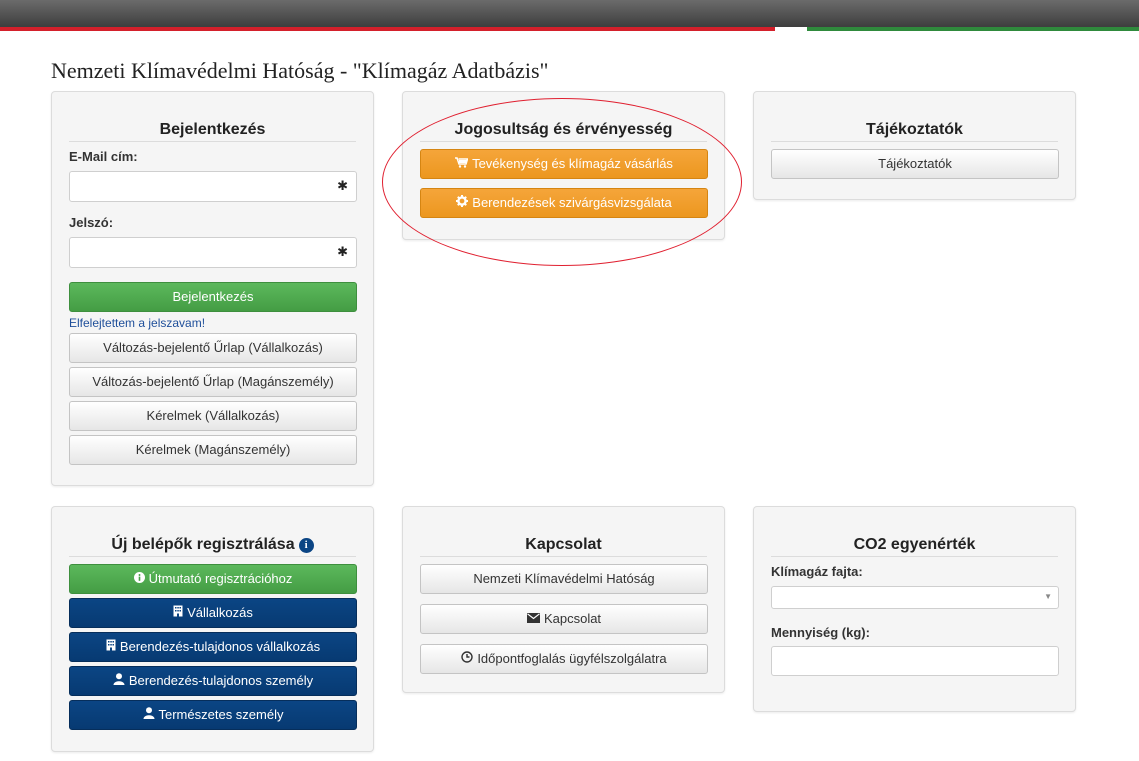  What do you see at coordinates (564, 579) in the screenshot?
I see `authority-button: Nemzeti Klímavédelmi Hatóság` at bounding box center [564, 579].